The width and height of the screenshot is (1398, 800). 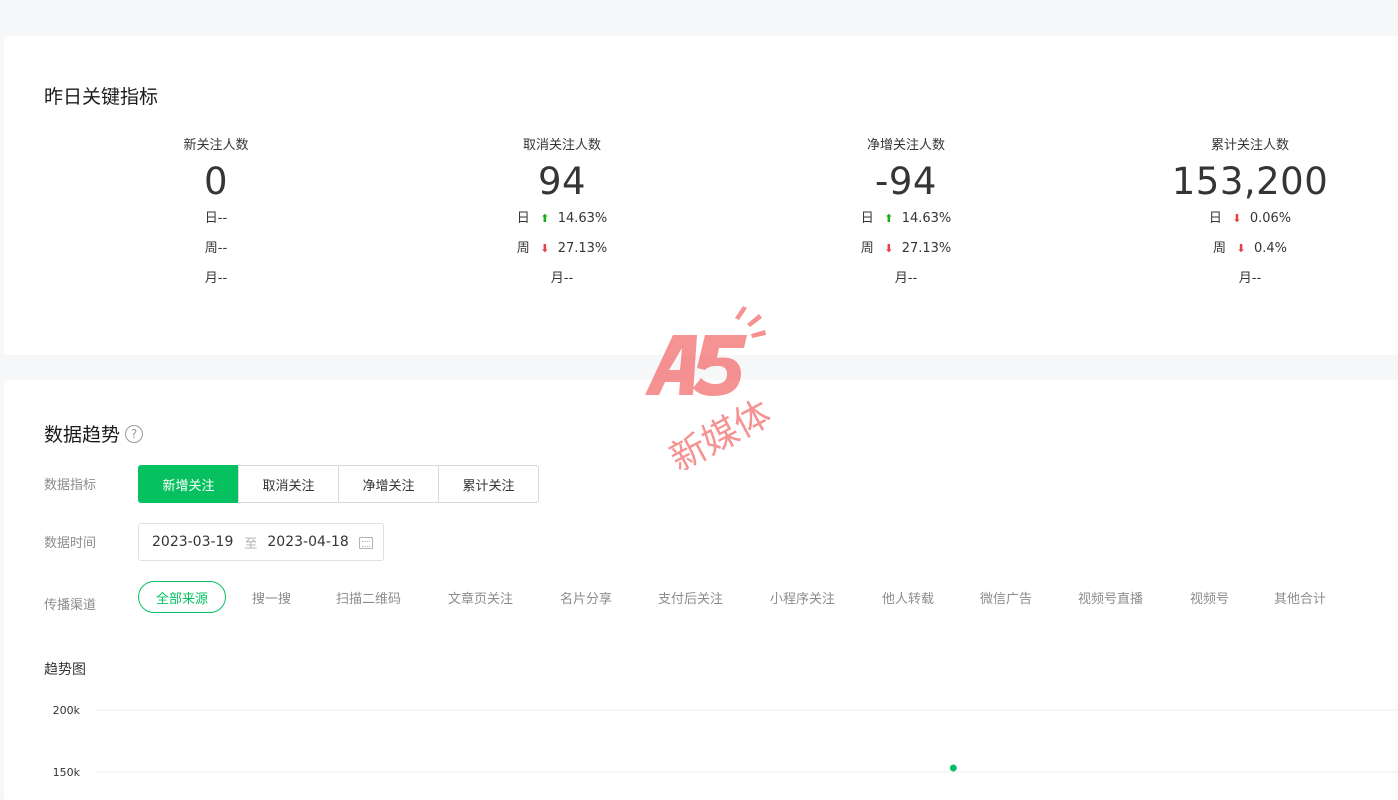 What do you see at coordinates (67, 710) in the screenshot?
I see `y-tick-label: 200k` at bounding box center [67, 710].